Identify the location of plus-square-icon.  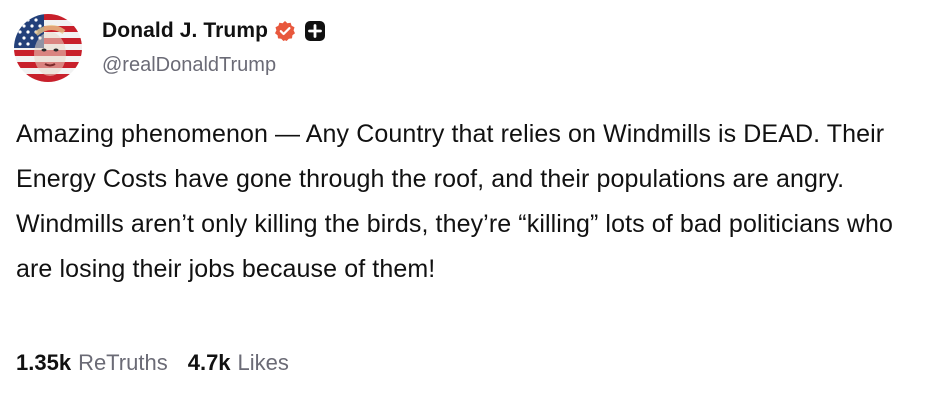
(315, 31).